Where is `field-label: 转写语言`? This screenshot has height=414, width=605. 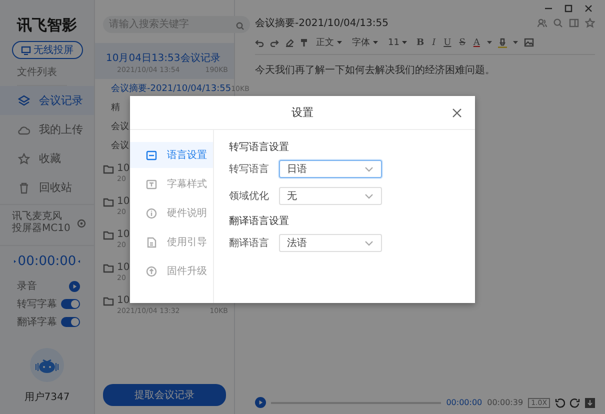 field-label: 转写语言 is located at coordinates (249, 169).